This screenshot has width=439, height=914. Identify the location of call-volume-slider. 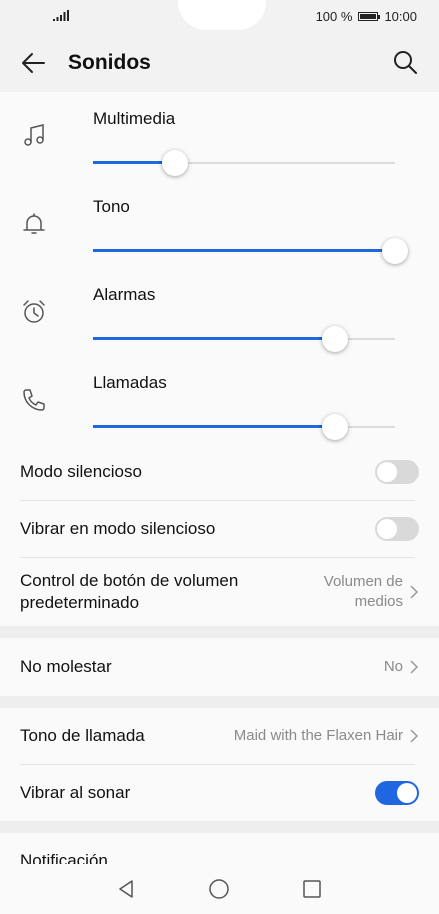
(244, 427).